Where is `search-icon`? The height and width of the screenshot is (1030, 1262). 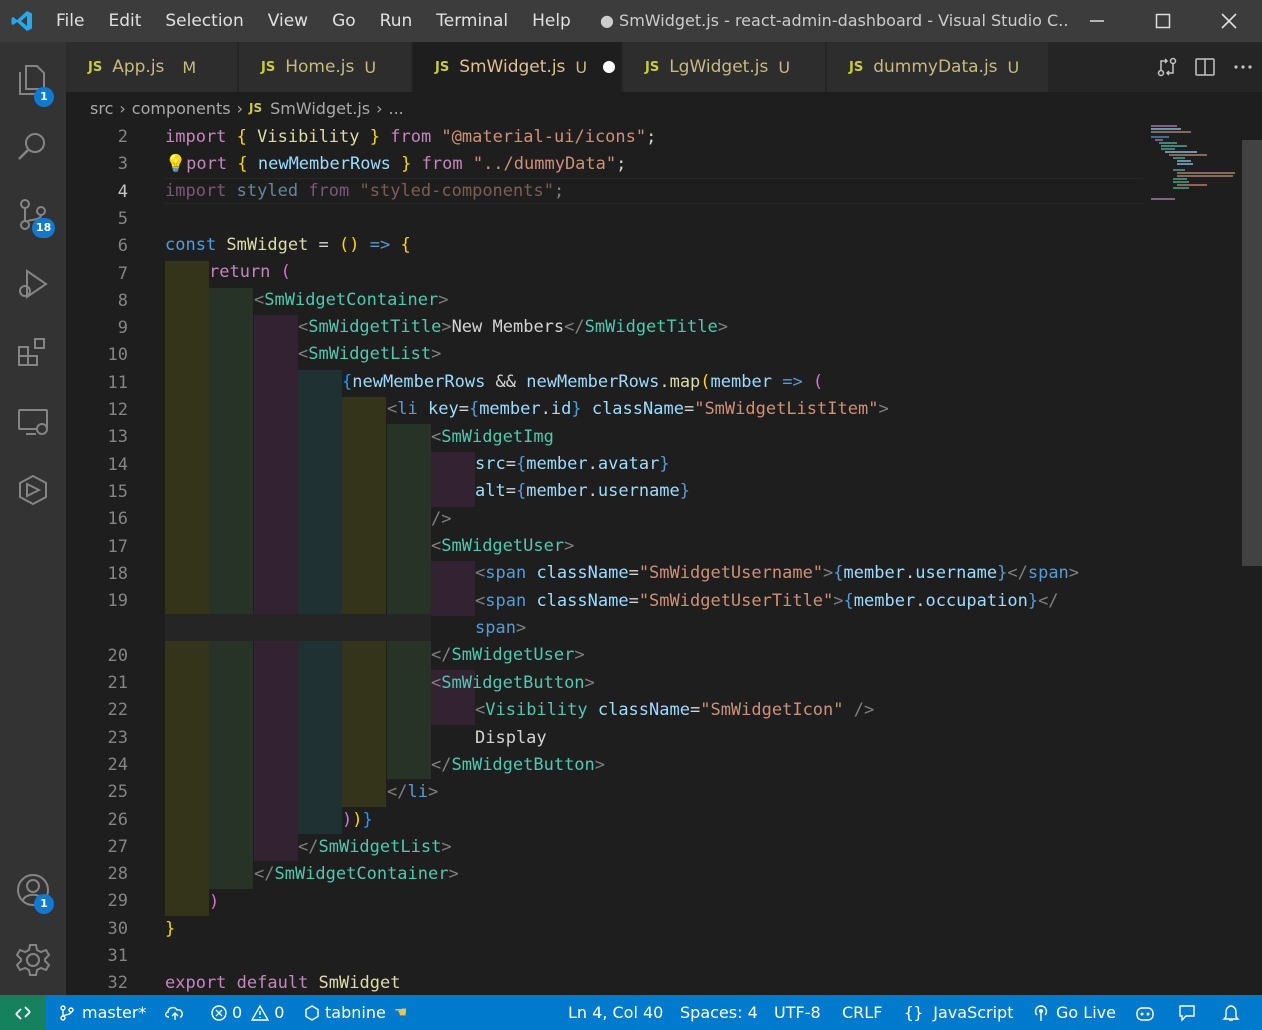 search-icon is located at coordinates (33, 146).